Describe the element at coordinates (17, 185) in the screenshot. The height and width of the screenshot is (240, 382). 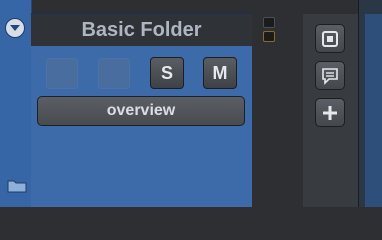
I see `folder-icon` at that location.